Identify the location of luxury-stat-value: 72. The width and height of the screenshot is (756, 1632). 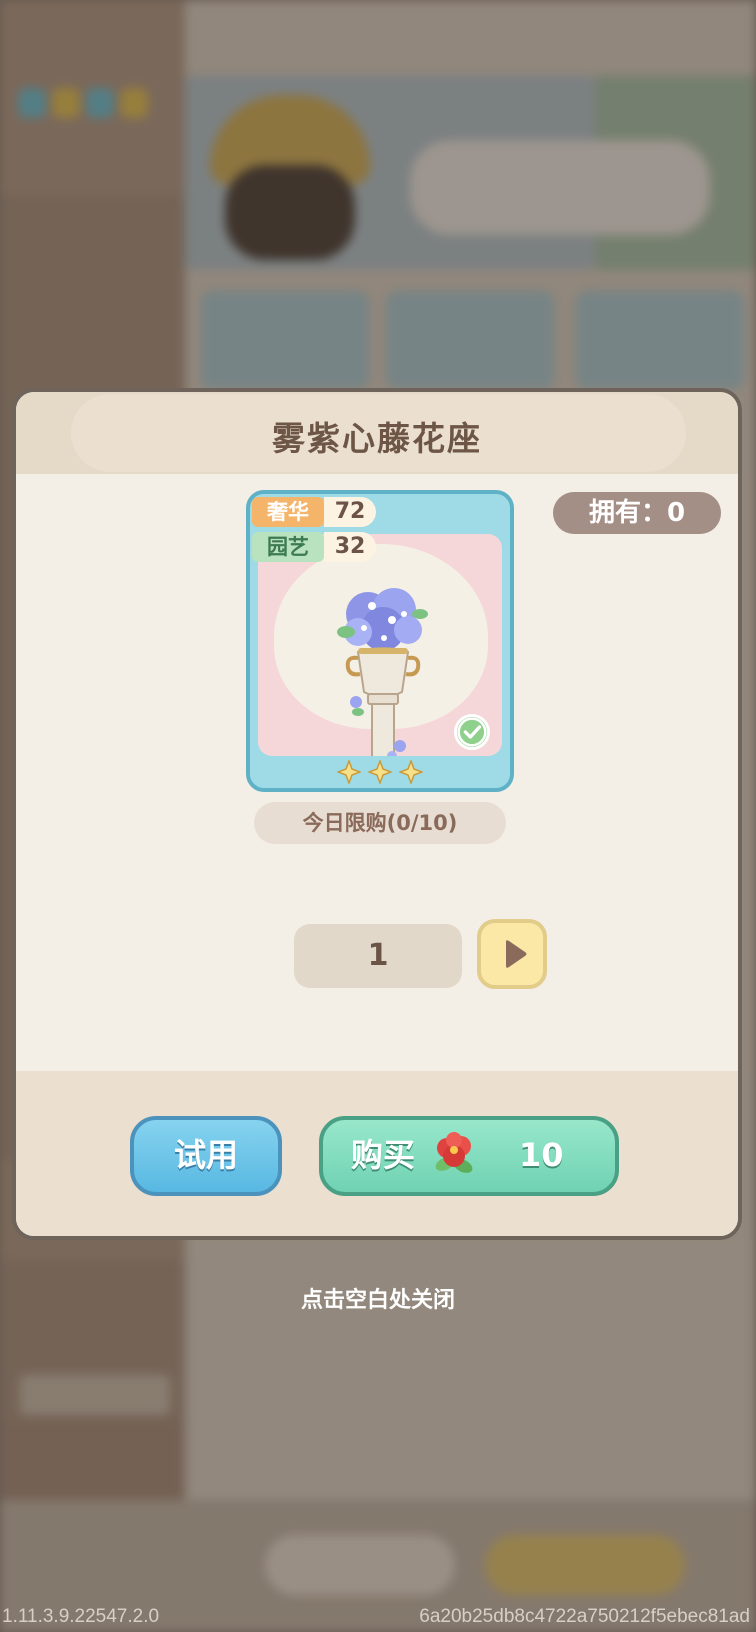
(350, 512).